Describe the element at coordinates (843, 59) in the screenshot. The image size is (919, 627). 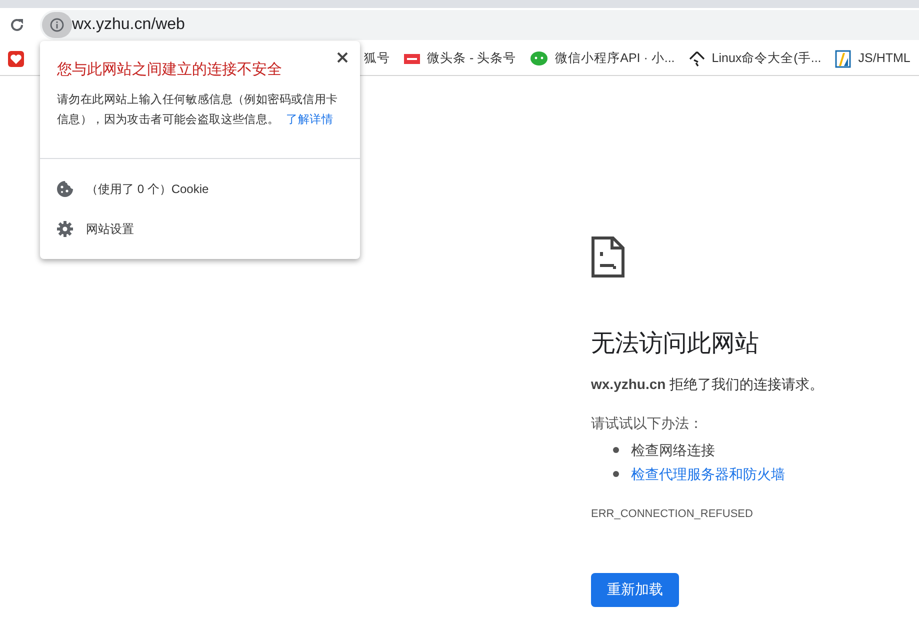
I see `format-logo-icon` at that location.